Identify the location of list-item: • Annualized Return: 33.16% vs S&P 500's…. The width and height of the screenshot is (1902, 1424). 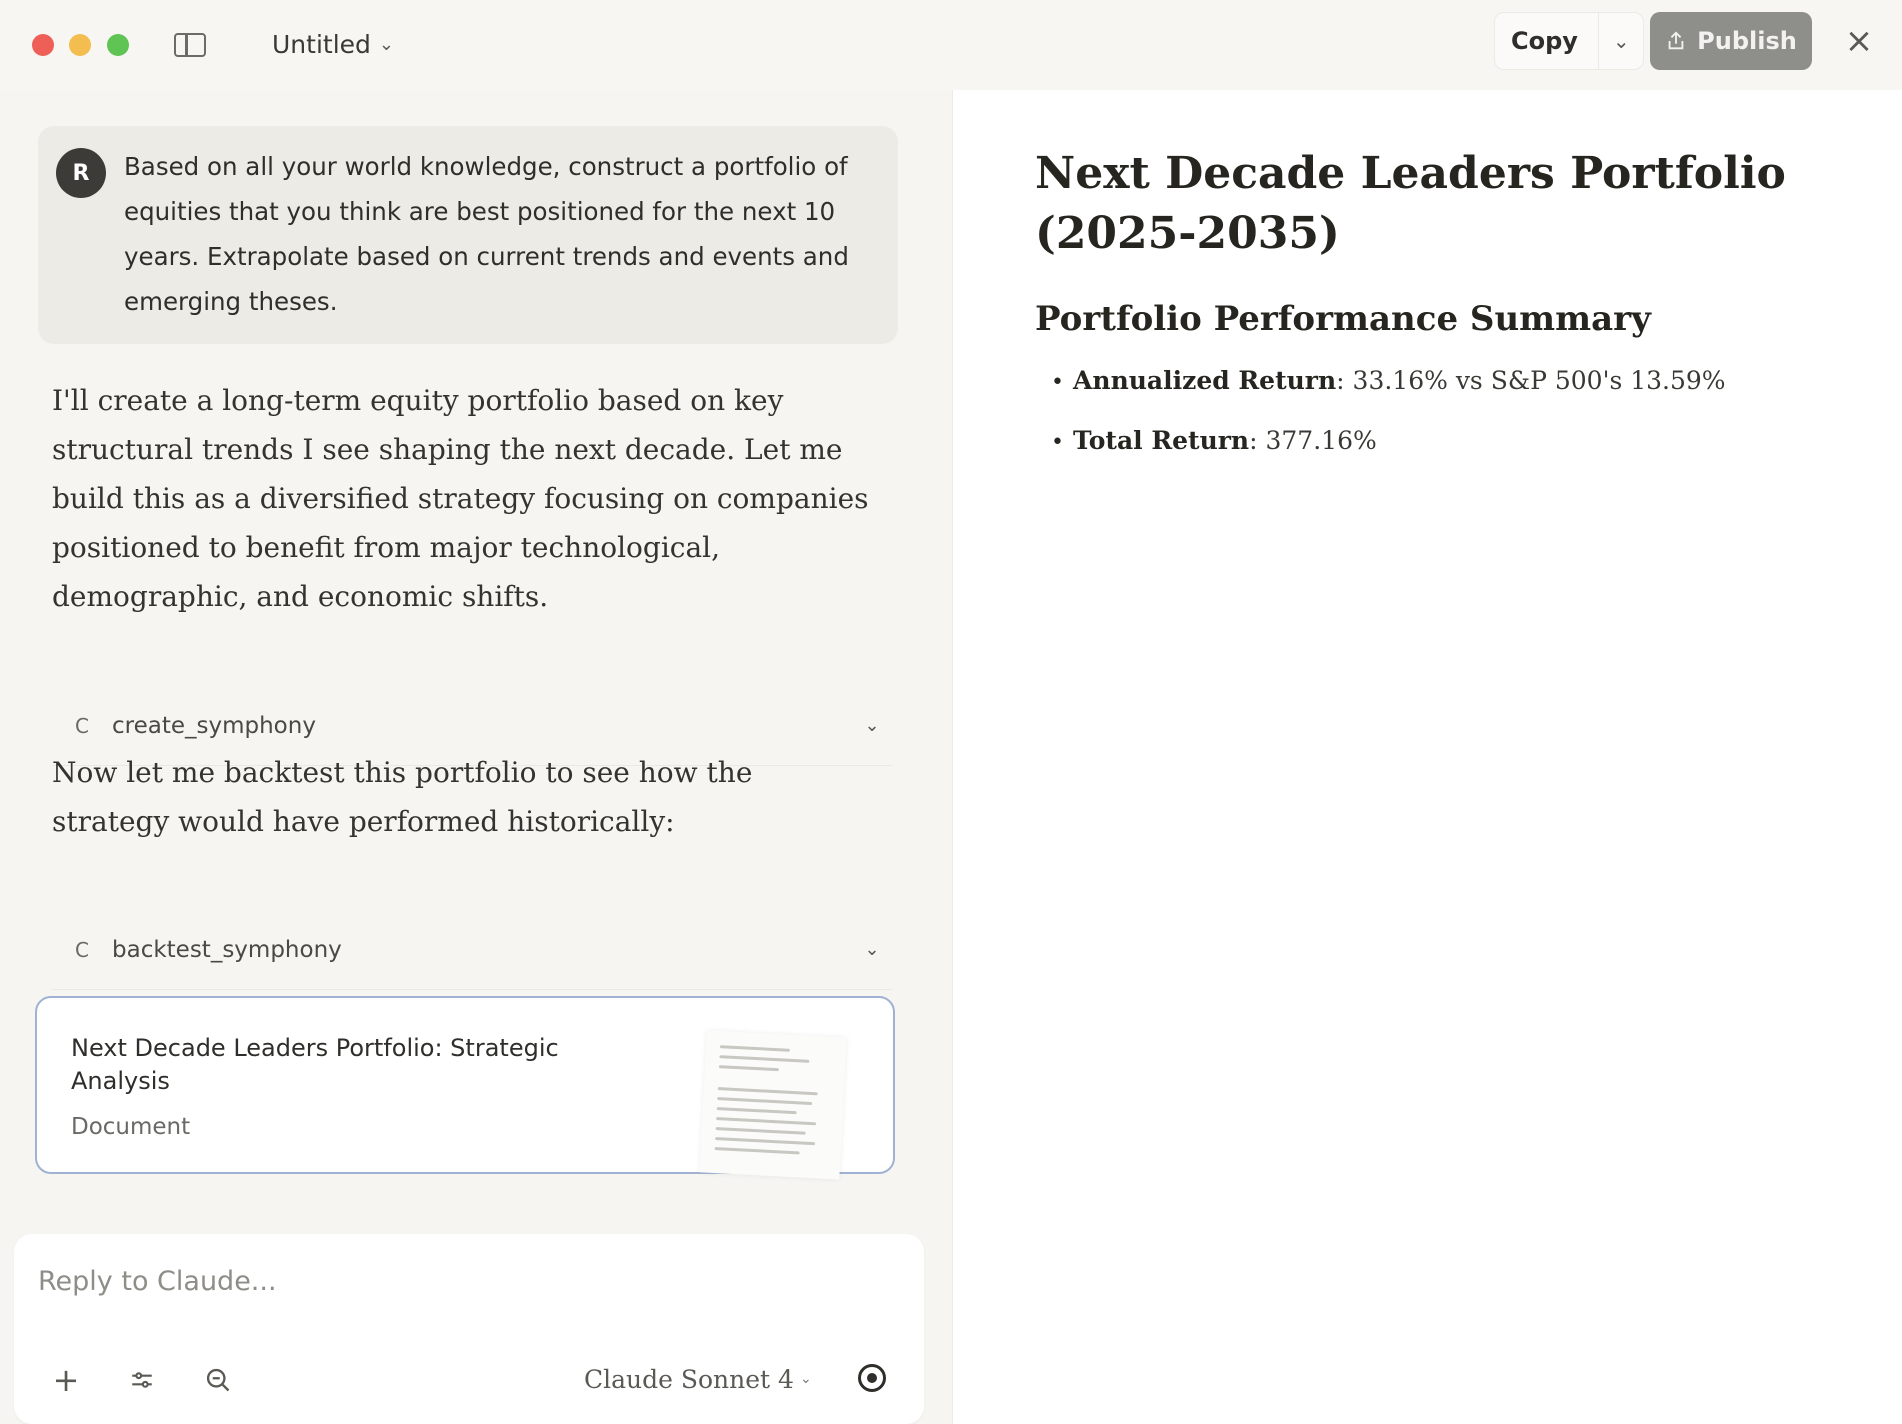
(1380, 396).